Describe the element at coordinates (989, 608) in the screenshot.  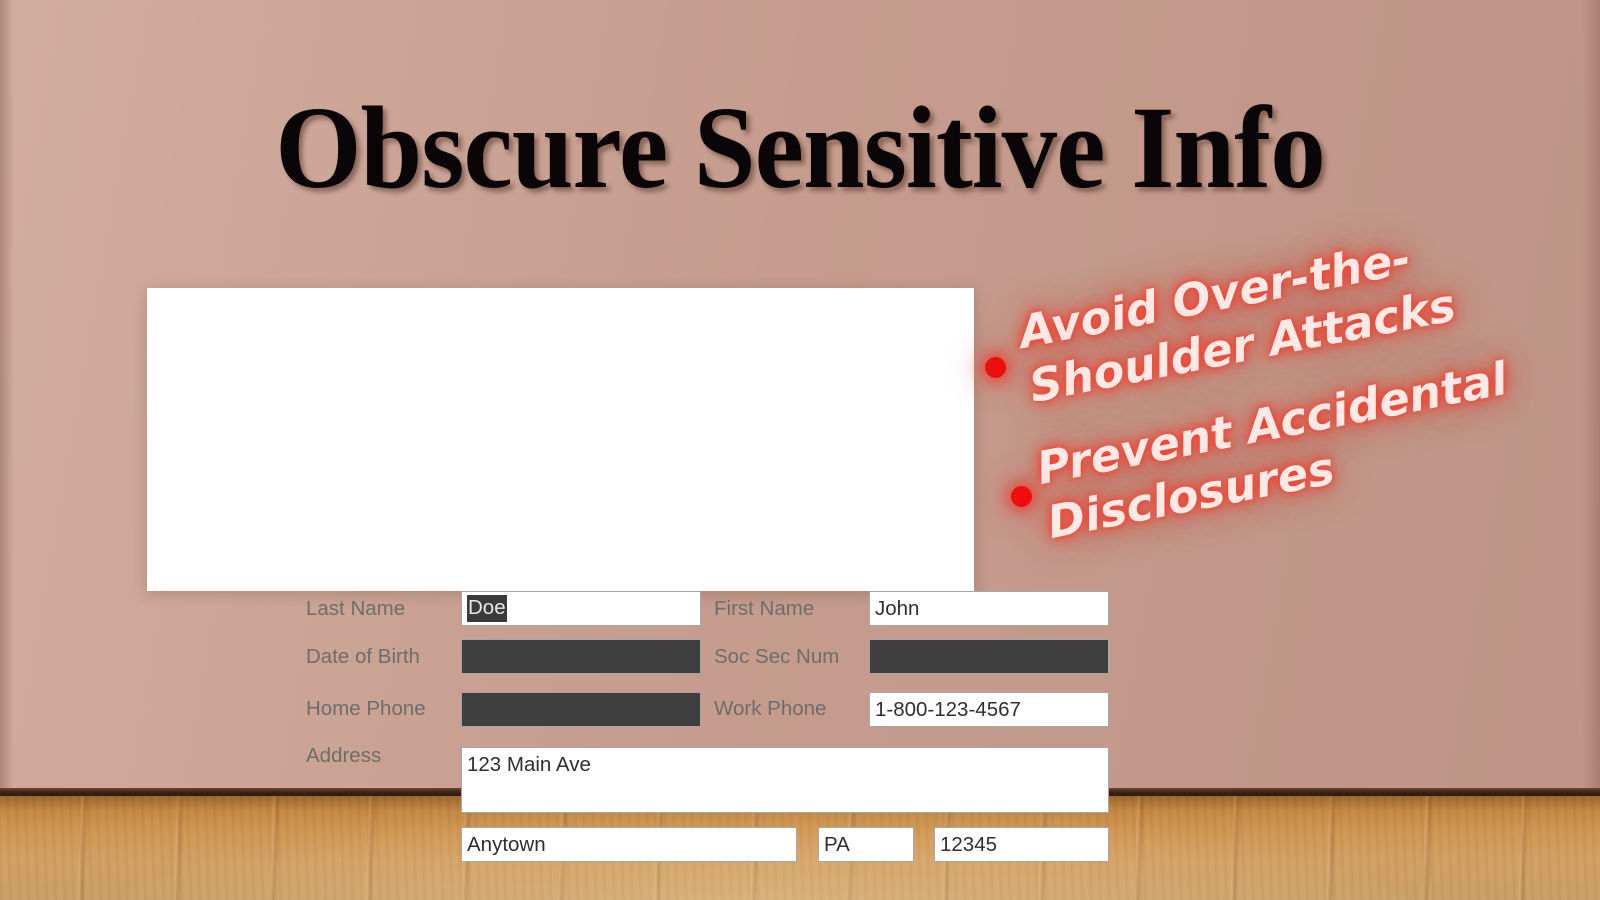
I see `input-first-name: John` at that location.